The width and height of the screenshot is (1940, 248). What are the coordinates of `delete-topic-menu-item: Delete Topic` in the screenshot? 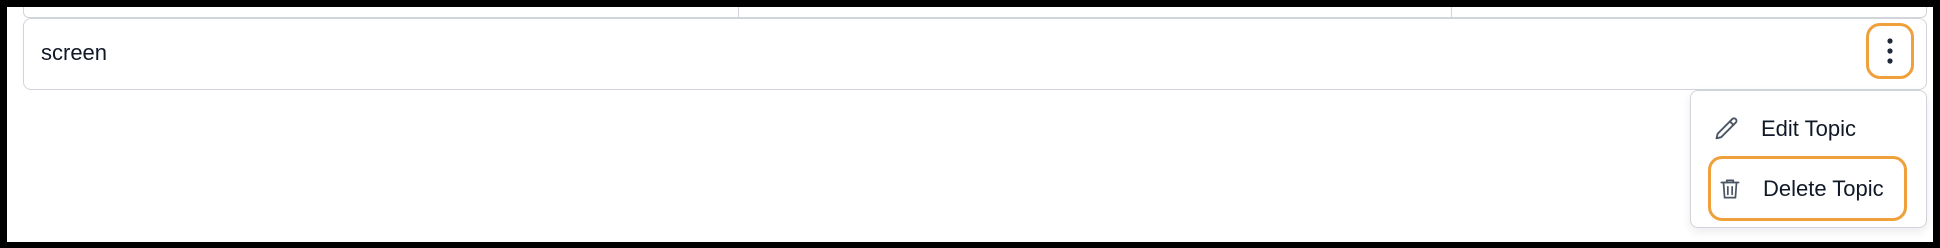 It's located at (1807, 188).